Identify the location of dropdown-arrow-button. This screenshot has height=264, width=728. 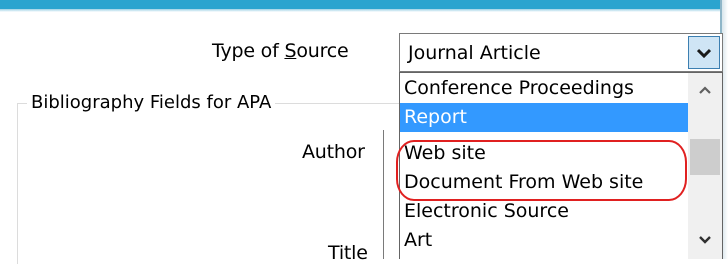
(704, 52).